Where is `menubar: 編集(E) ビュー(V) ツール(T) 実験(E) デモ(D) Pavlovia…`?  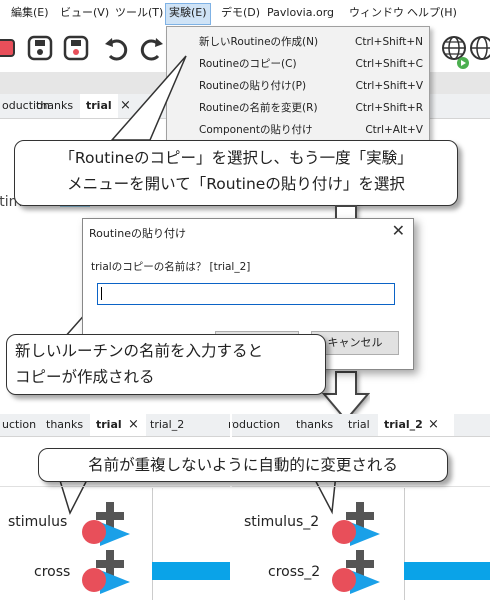 menubar: 編集(E) ビュー(V) ツール(T) 実験(E) デモ(D) Pavlovia… is located at coordinates (245, 13).